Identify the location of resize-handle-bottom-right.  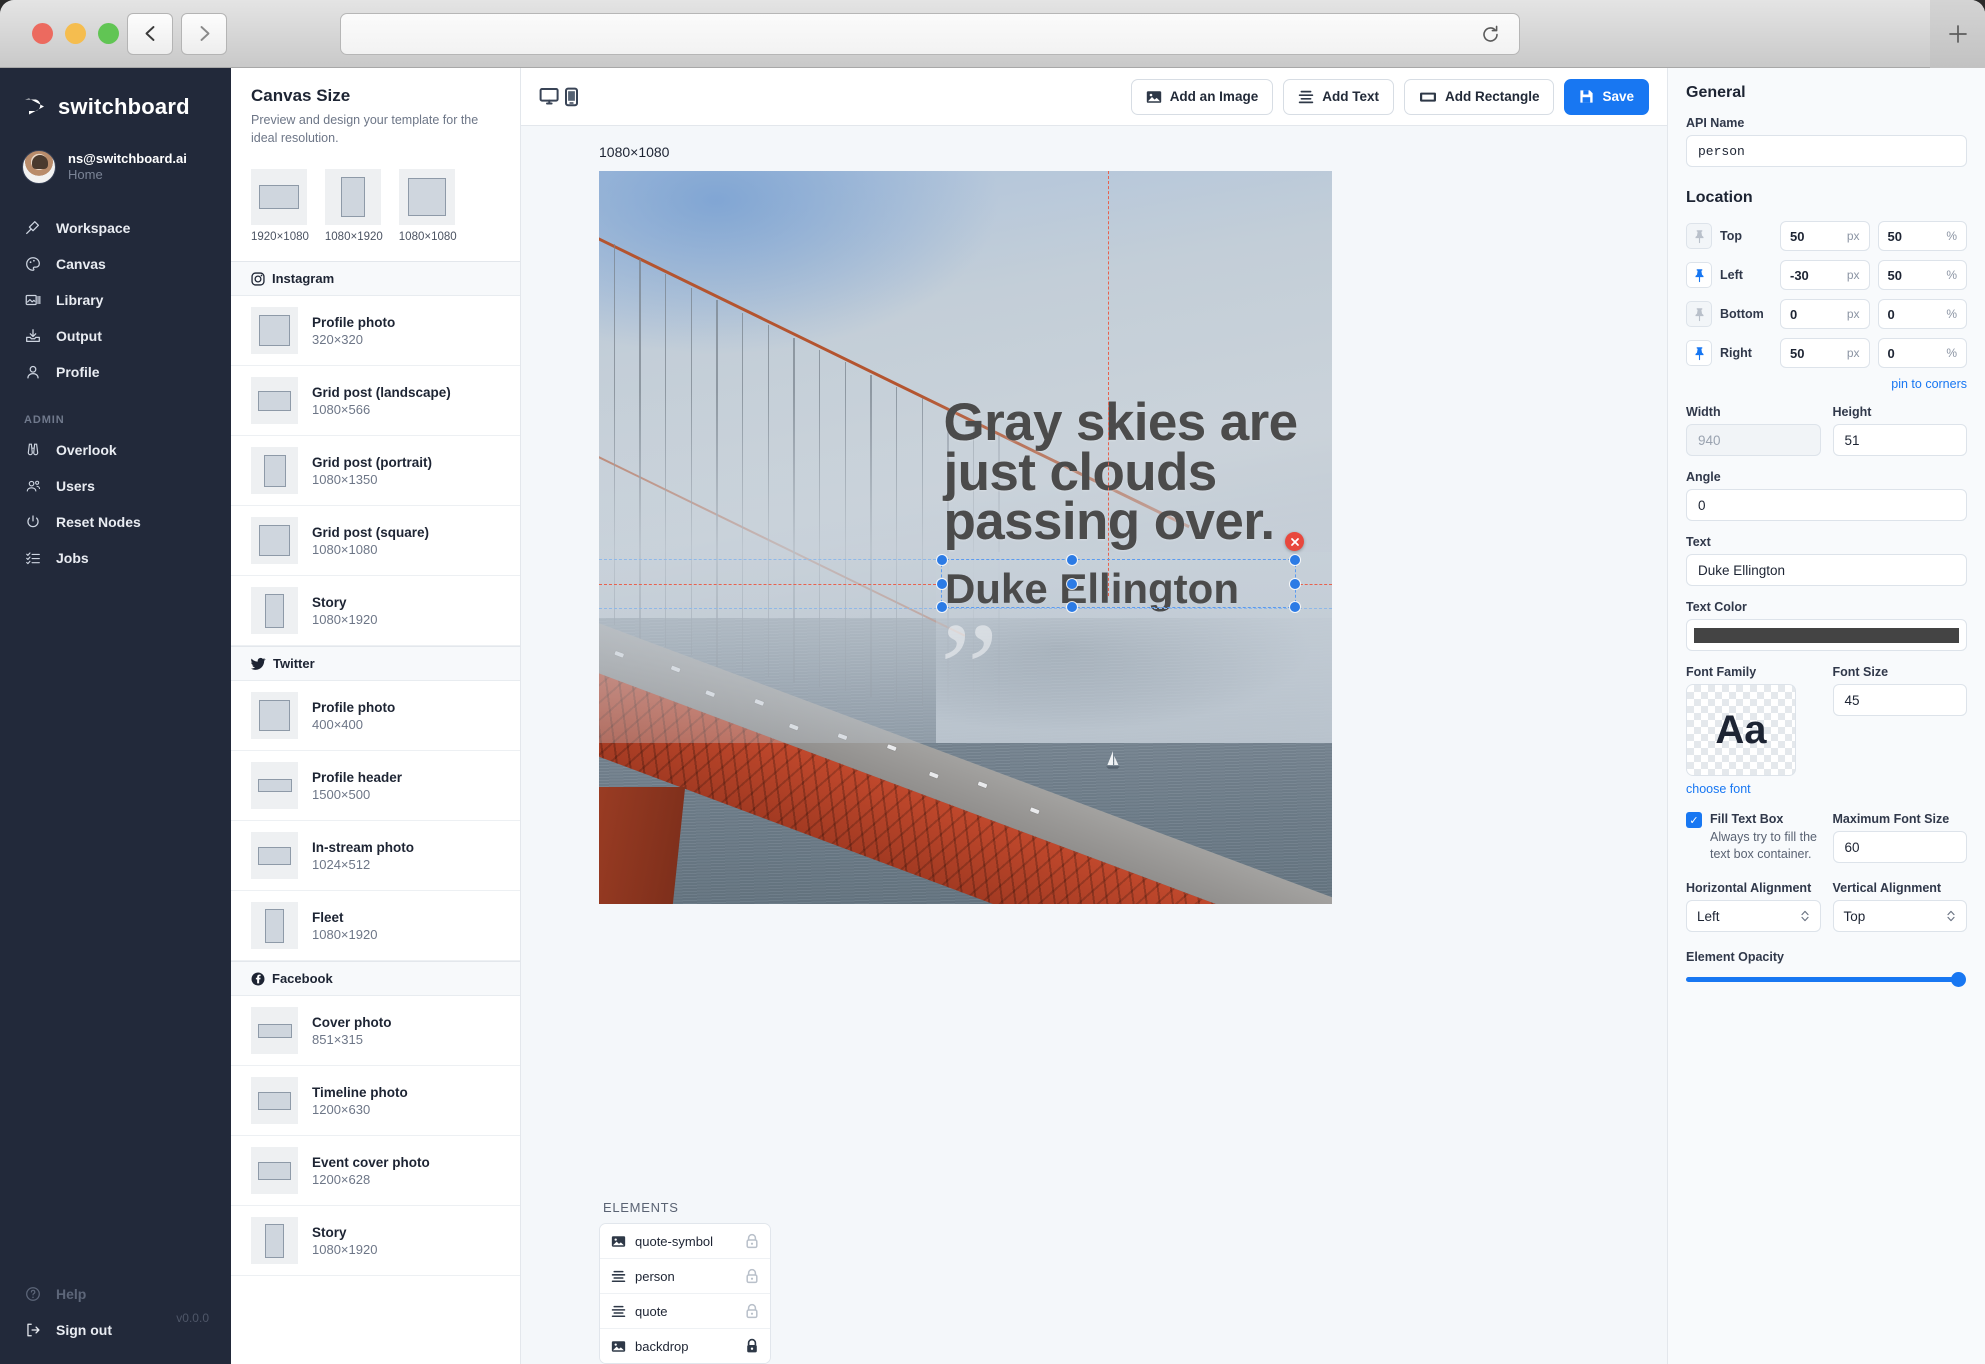
(1295, 606).